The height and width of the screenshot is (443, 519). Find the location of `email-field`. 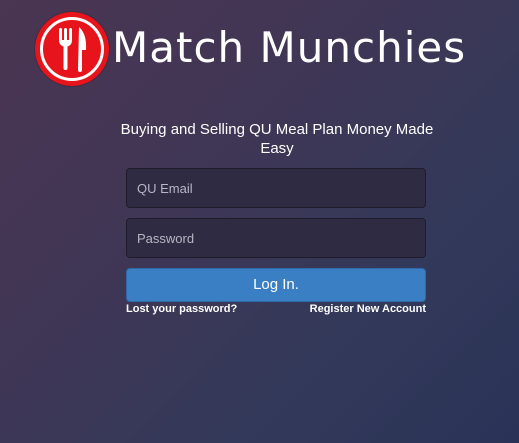

email-field is located at coordinates (276, 188).